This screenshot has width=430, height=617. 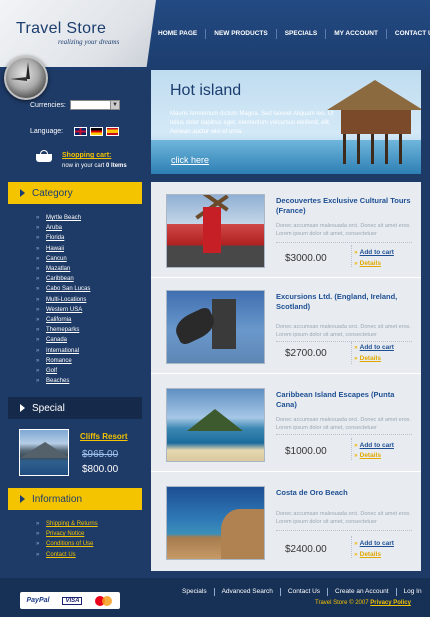 What do you see at coordinates (177, 34) in the screenshot?
I see `nav-home-page: HOME PAGE` at bounding box center [177, 34].